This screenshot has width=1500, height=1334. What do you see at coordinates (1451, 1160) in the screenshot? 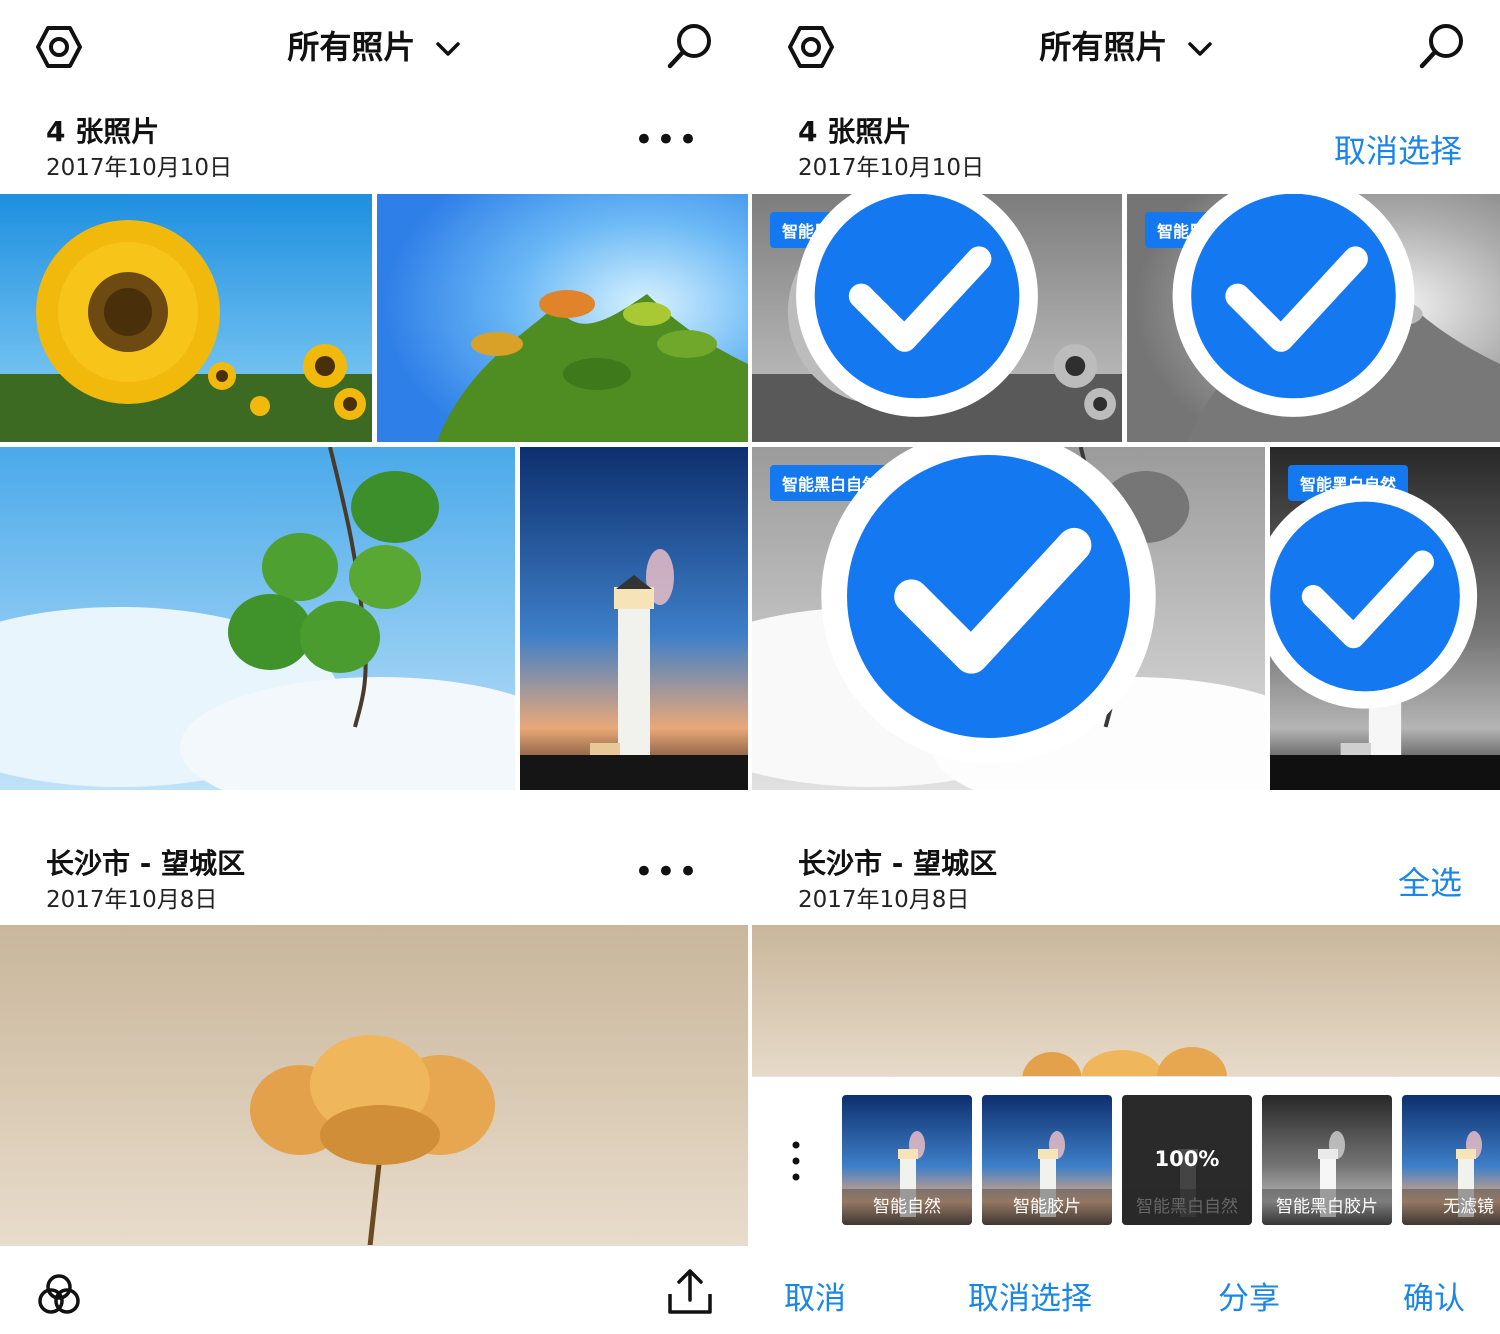
I see `filter-thumb-no-filter: 无滤镜` at bounding box center [1451, 1160].